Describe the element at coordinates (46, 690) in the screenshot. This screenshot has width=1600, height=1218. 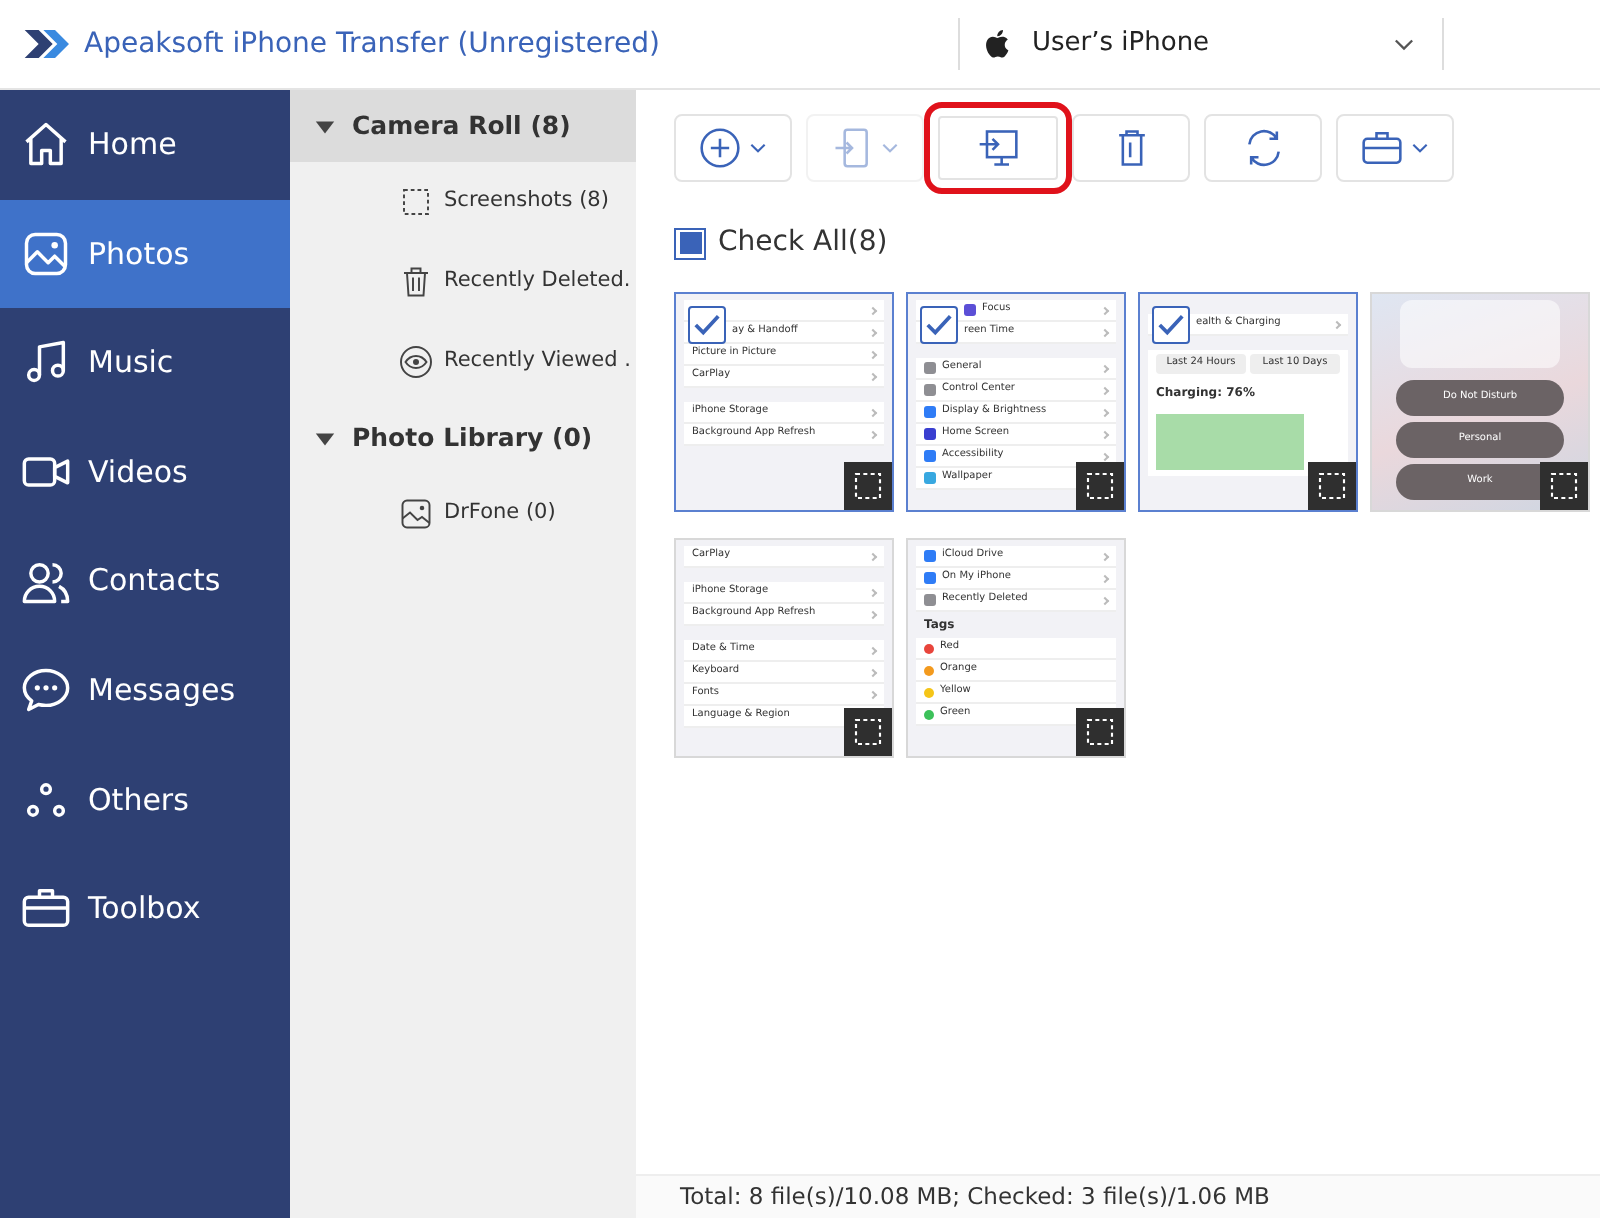
I see `message-bubble-icon` at that location.